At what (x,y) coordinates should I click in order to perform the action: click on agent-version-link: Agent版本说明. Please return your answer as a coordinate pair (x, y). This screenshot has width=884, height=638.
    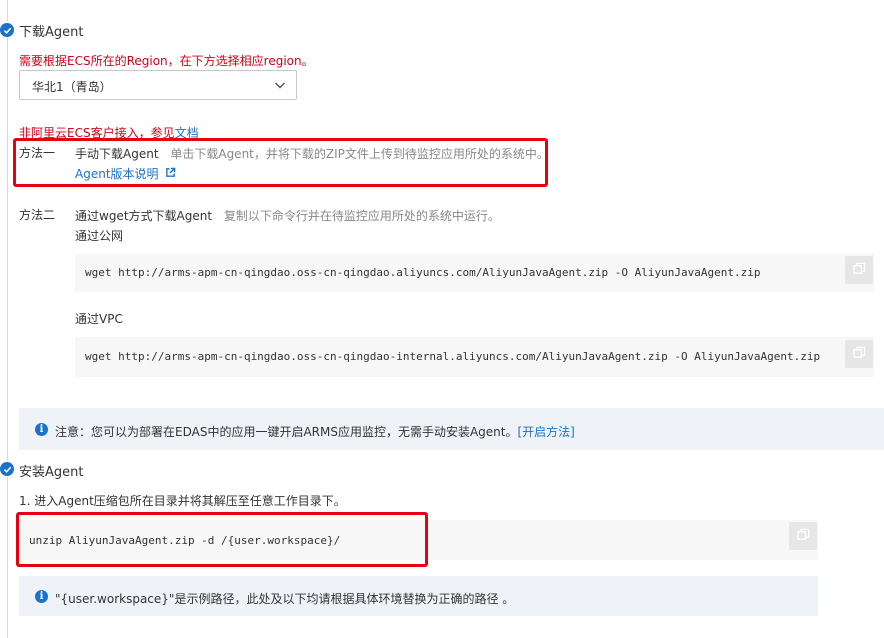
    Looking at the image, I should click on (125, 173).